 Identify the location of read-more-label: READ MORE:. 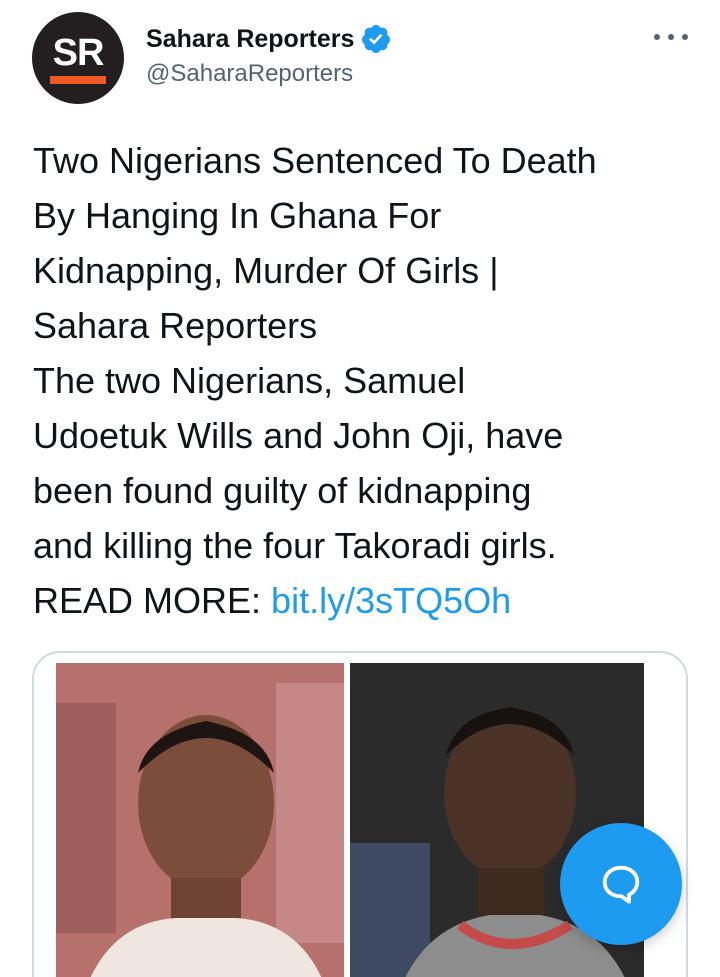
(147, 600).